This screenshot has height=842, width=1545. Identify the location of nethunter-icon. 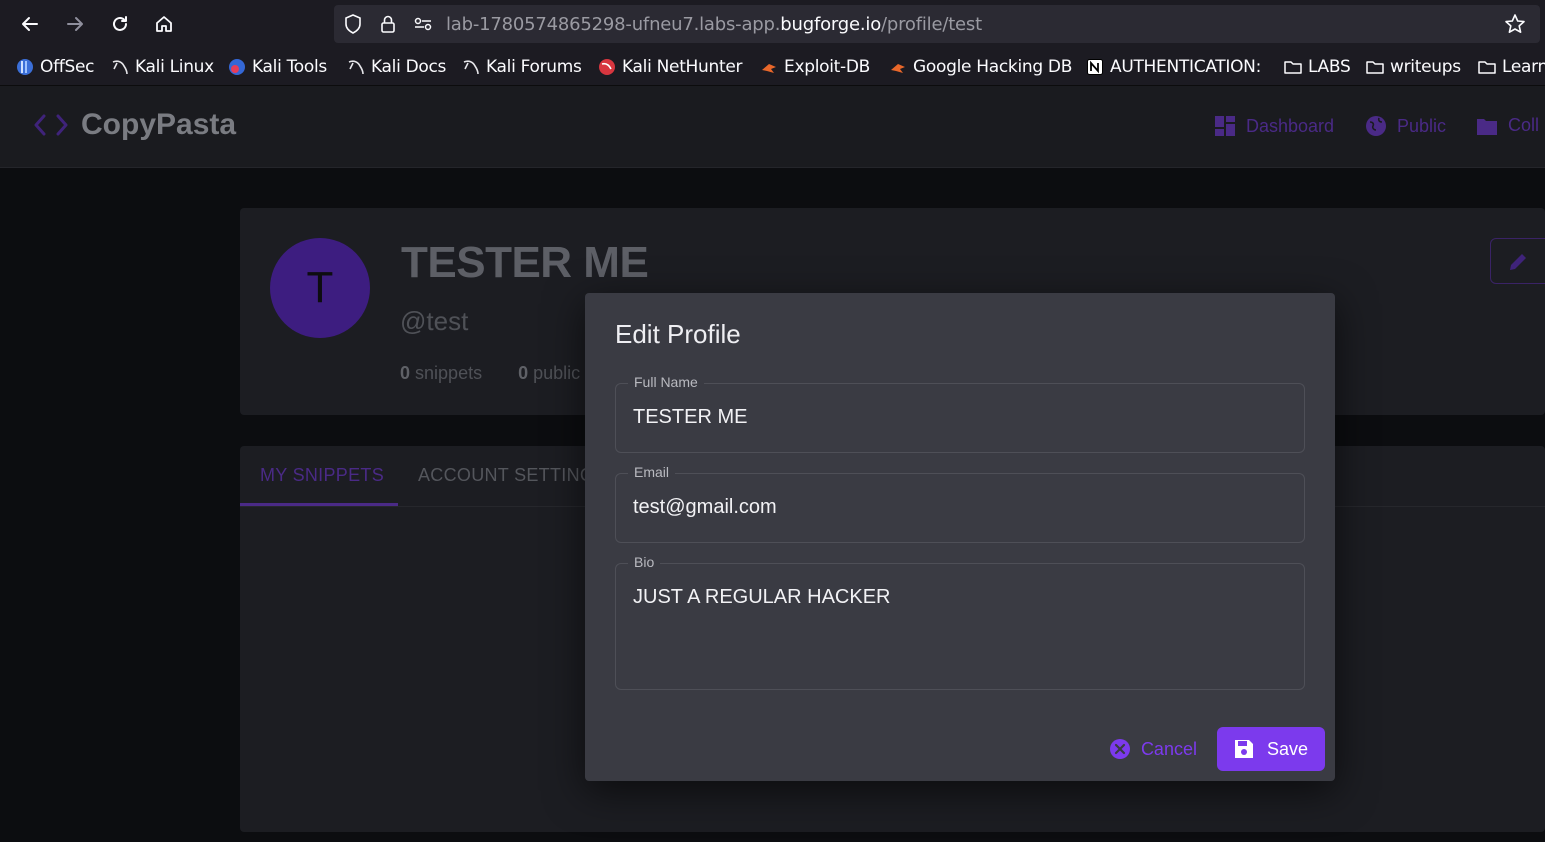
(607, 67).